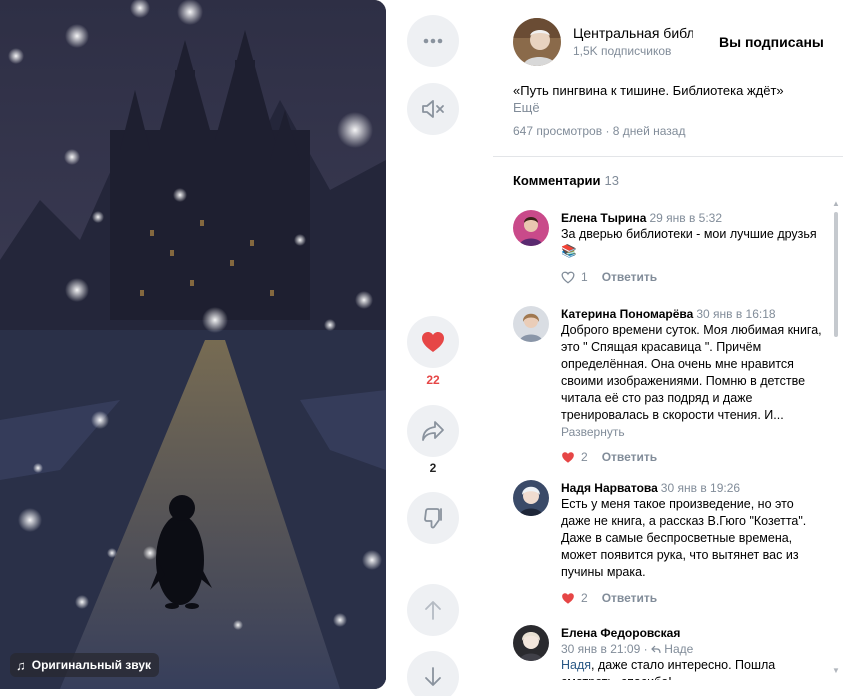 Image resolution: width=843 pixels, height=696 pixels. Describe the element at coordinates (600, 649) in the screenshot. I see `comment-date: 30 янв в 21:09` at that location.